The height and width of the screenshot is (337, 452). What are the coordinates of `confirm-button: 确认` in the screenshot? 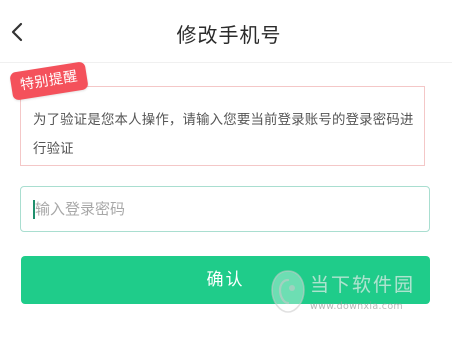 It's located at (225, 280).